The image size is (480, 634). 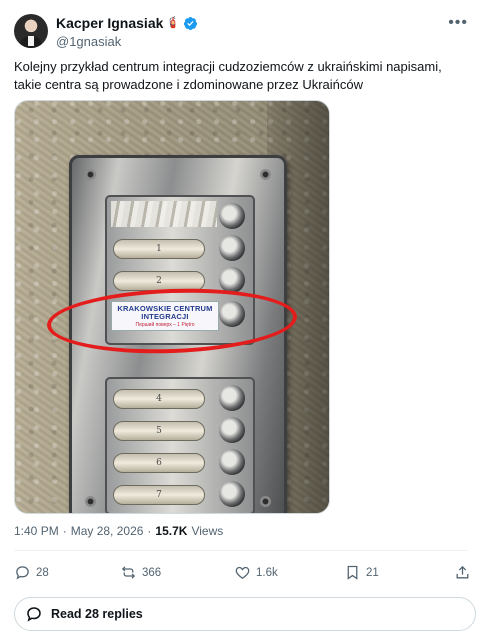 I want to click on author-display-name: Kacper Ignasiak, so click(x=109, y=23).